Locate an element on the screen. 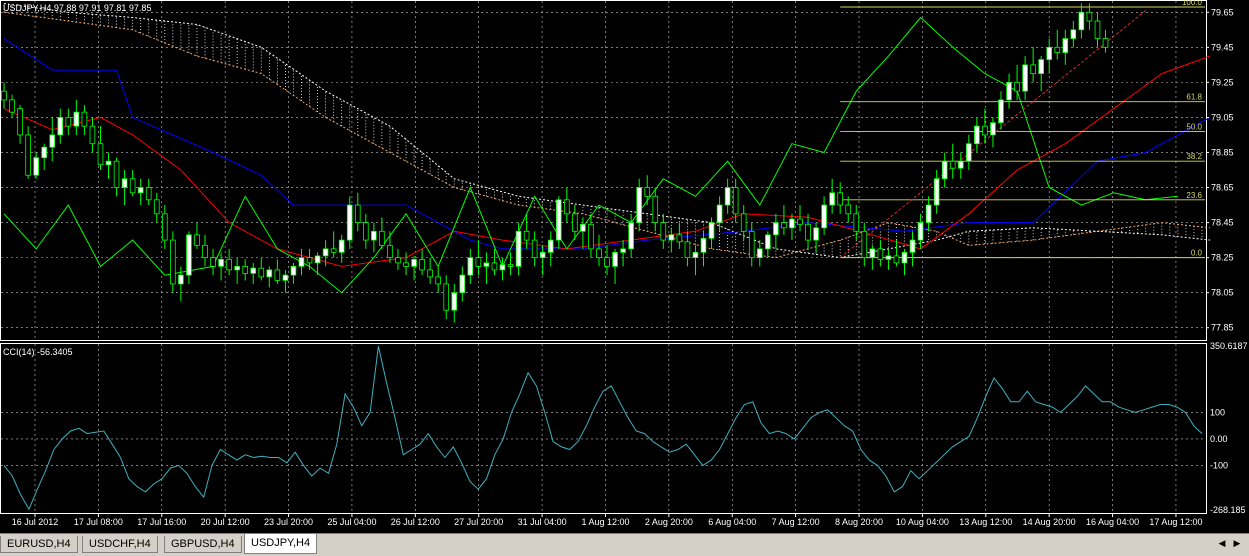 This screenshot has height=556, width=1249. tab-usdchf: USDCHF,H4 is located at coordinates (120, 544).